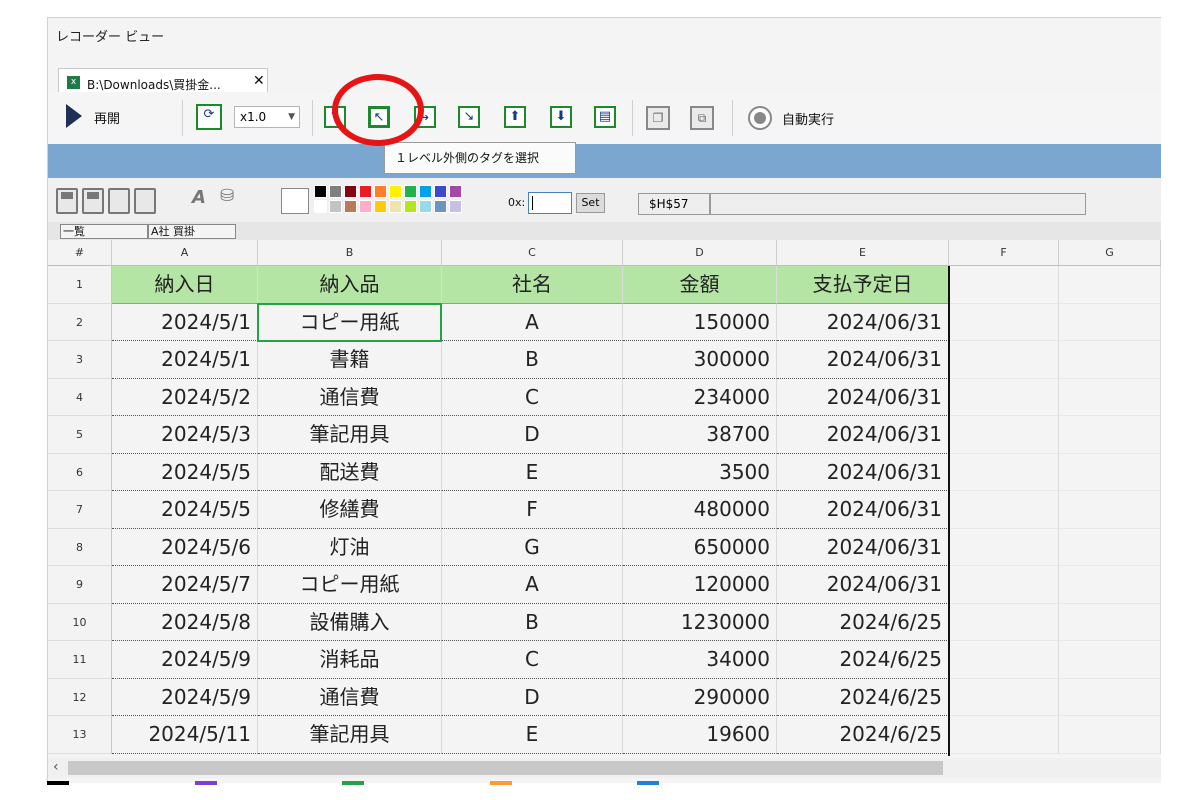 The image size is (1200, 800). Describe the element at coordinates (700, 585) in the screenshot. I see `cell-amount: 120000` at that location.